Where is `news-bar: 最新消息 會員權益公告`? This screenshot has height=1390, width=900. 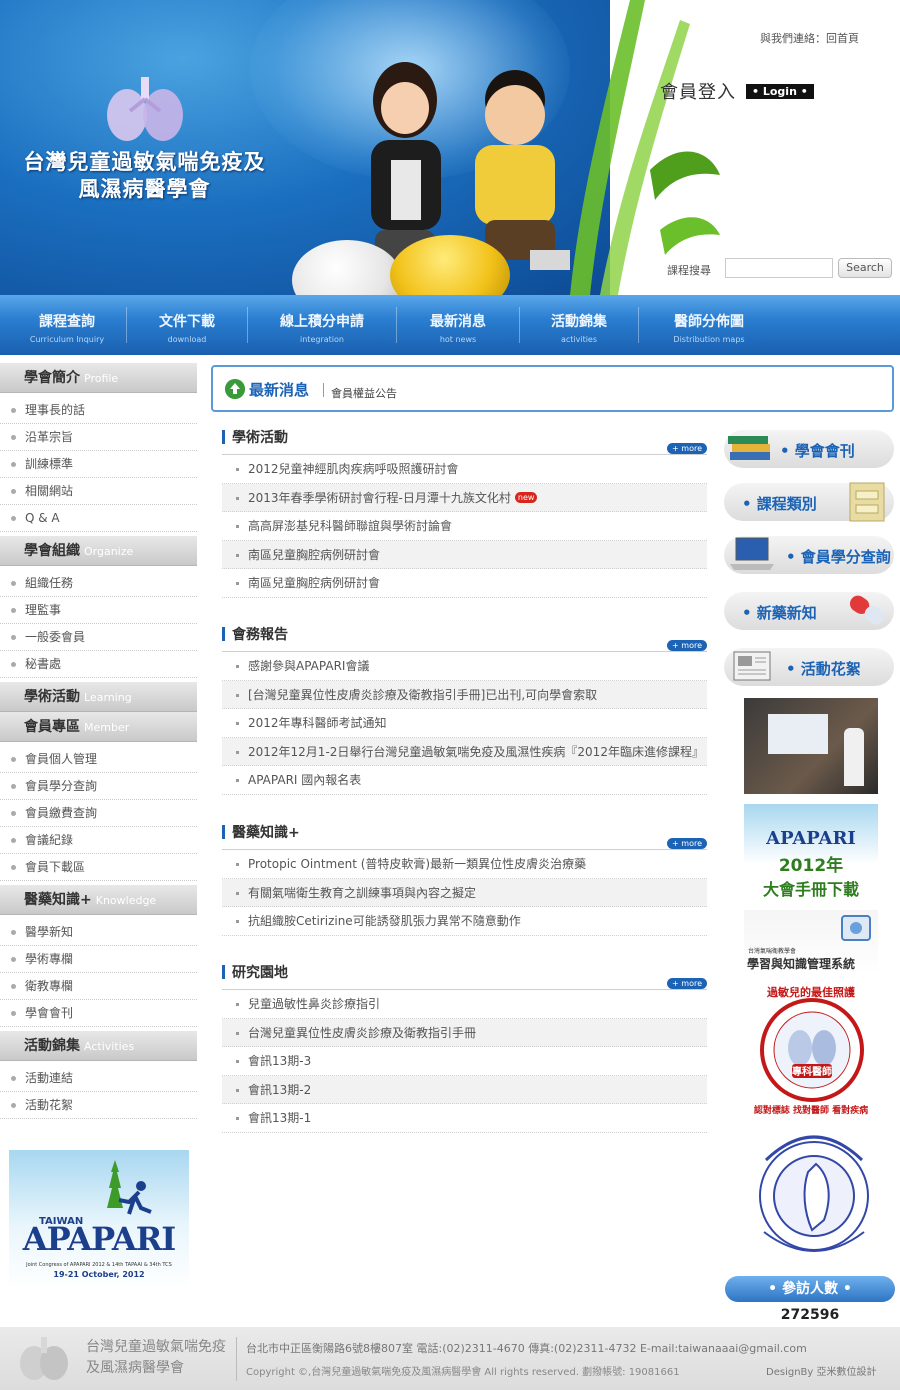
news-bar: 最新消息 會員權益公告 is located at coordinates (552, 388).